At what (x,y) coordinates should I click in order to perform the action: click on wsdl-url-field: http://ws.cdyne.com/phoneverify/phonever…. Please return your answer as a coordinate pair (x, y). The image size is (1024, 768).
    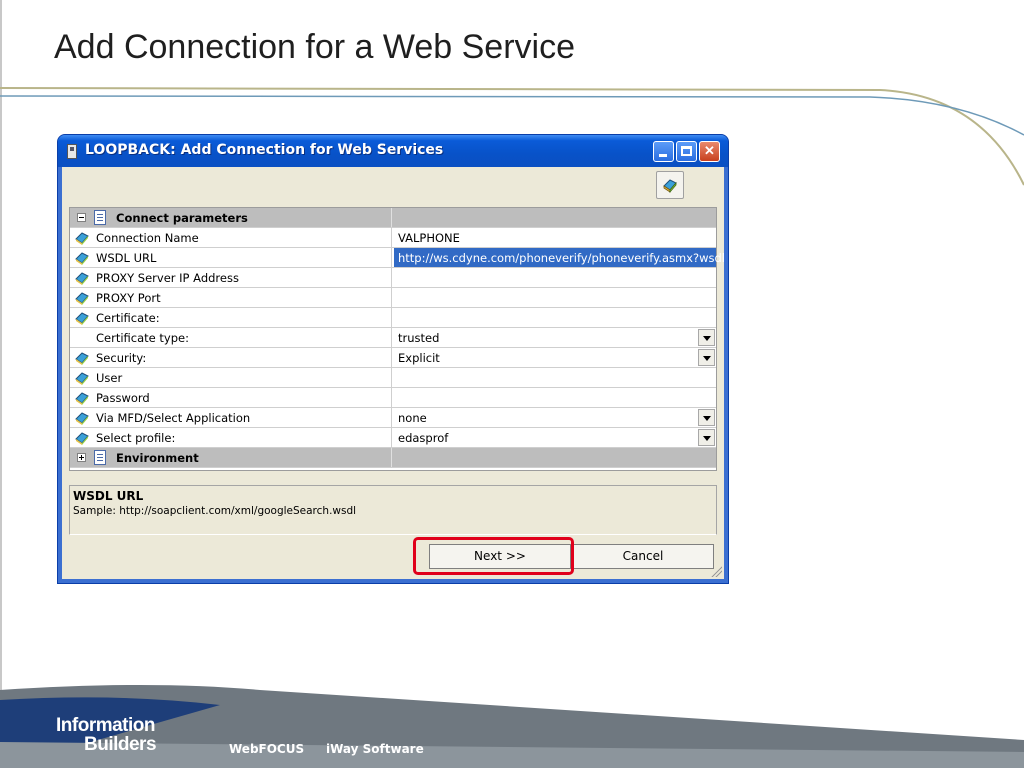
    Looking at the image, I should click on (559, 257).